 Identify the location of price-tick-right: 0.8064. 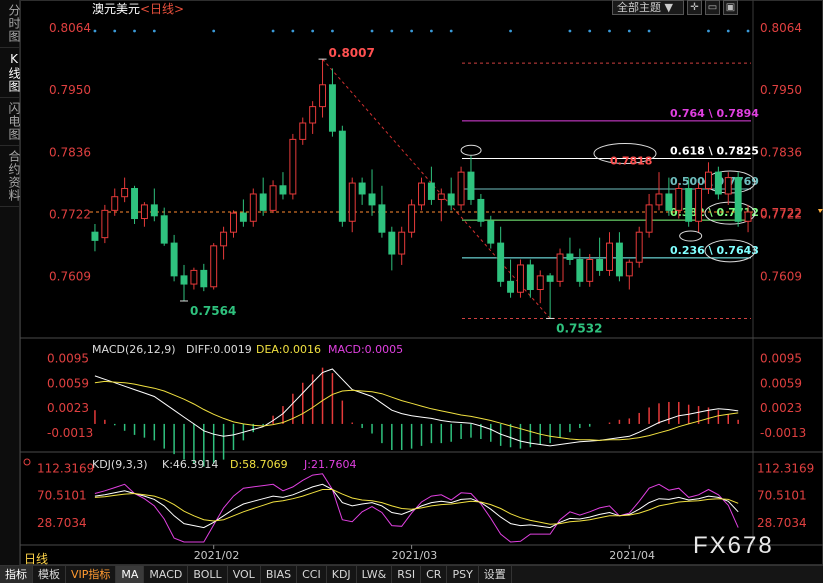
(781, 28).